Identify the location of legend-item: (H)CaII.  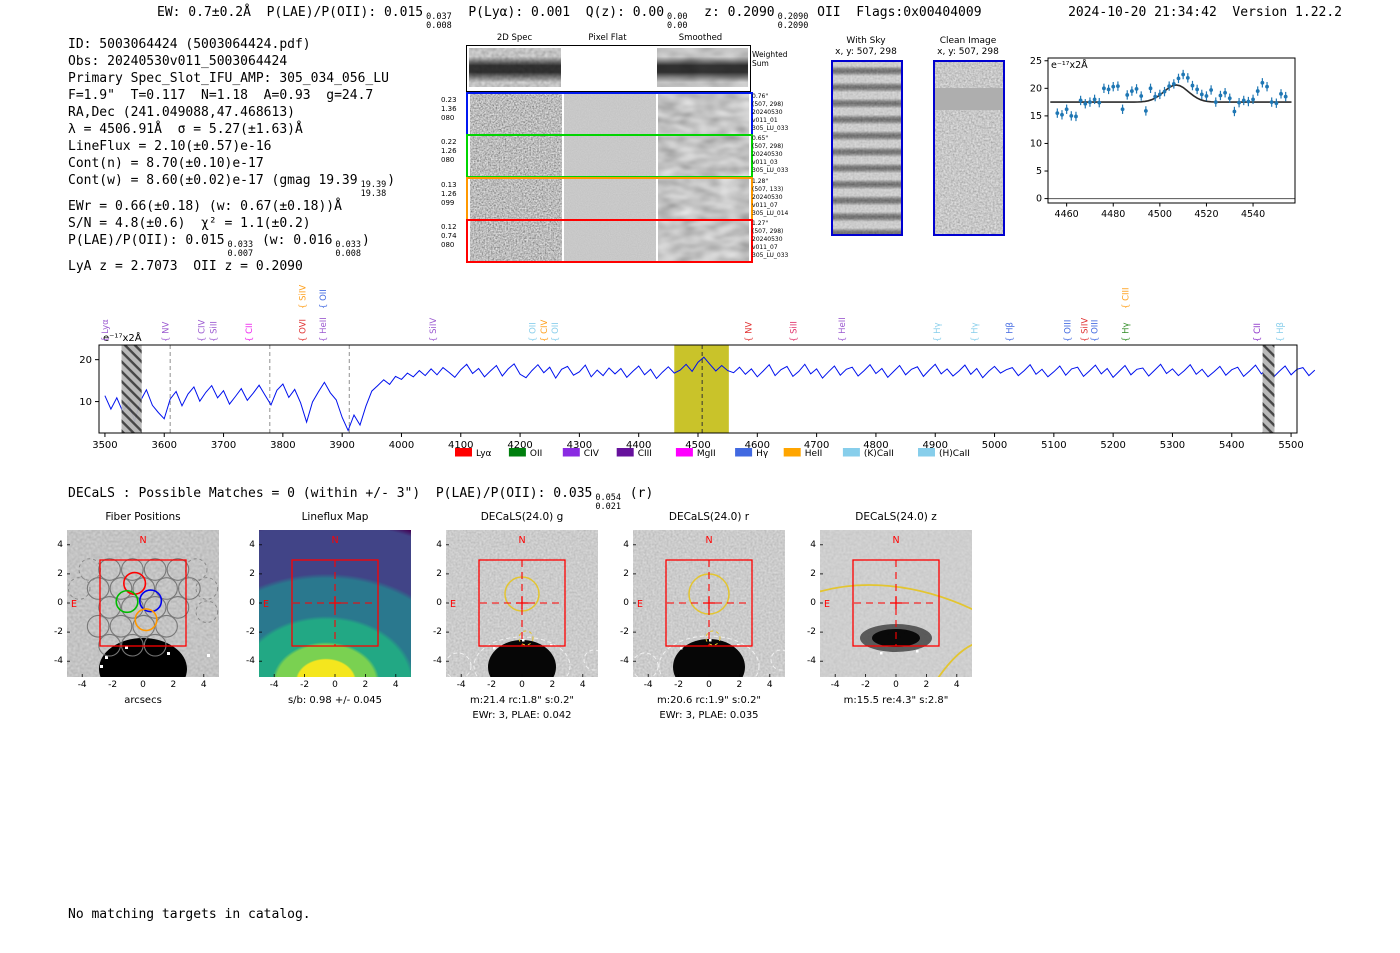
(944, 453).